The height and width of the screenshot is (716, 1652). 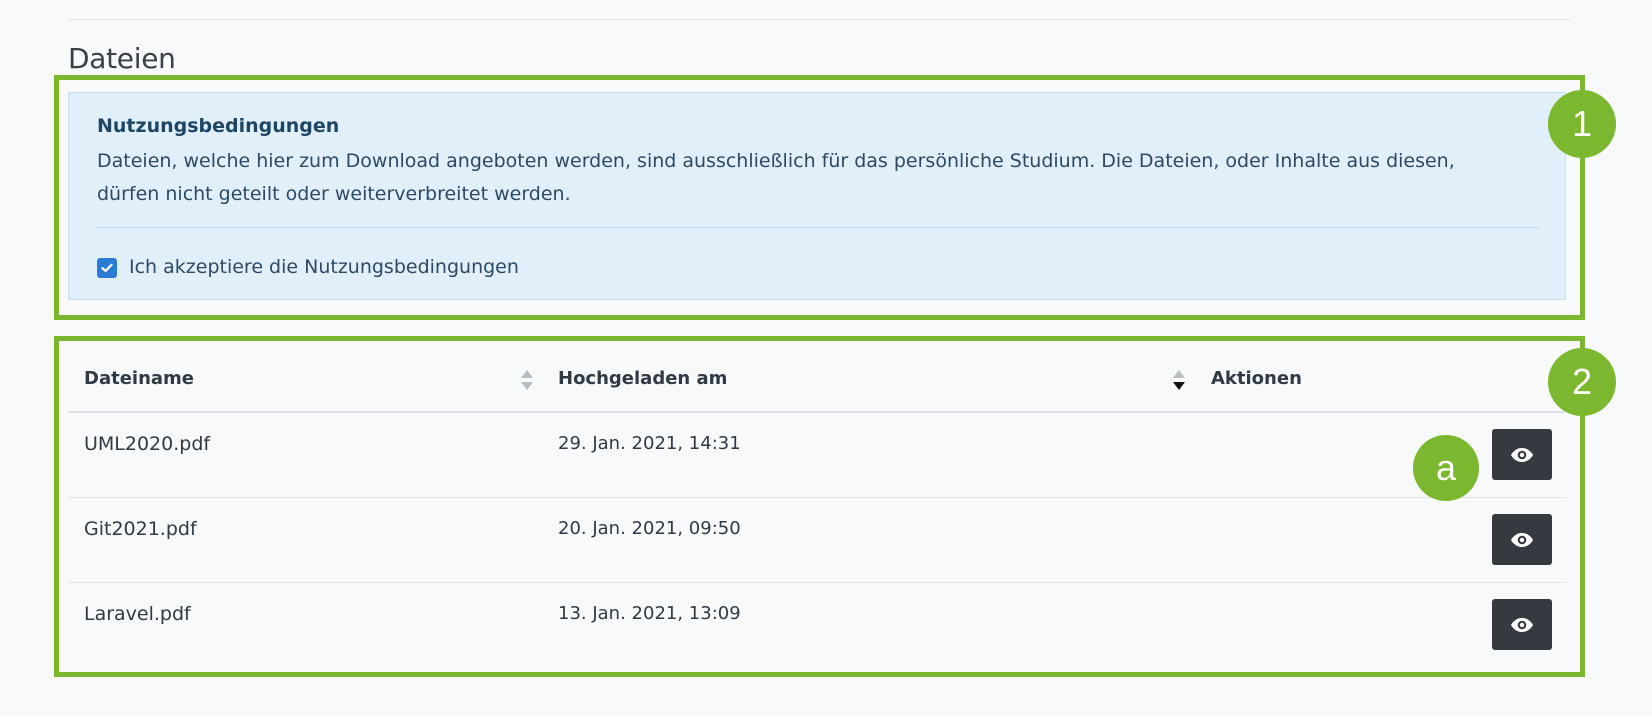 What do you see at coordinates (1446, 468) in the screenshot?
I see `callout-badge-a: a` at bounding box center [1446, 468].